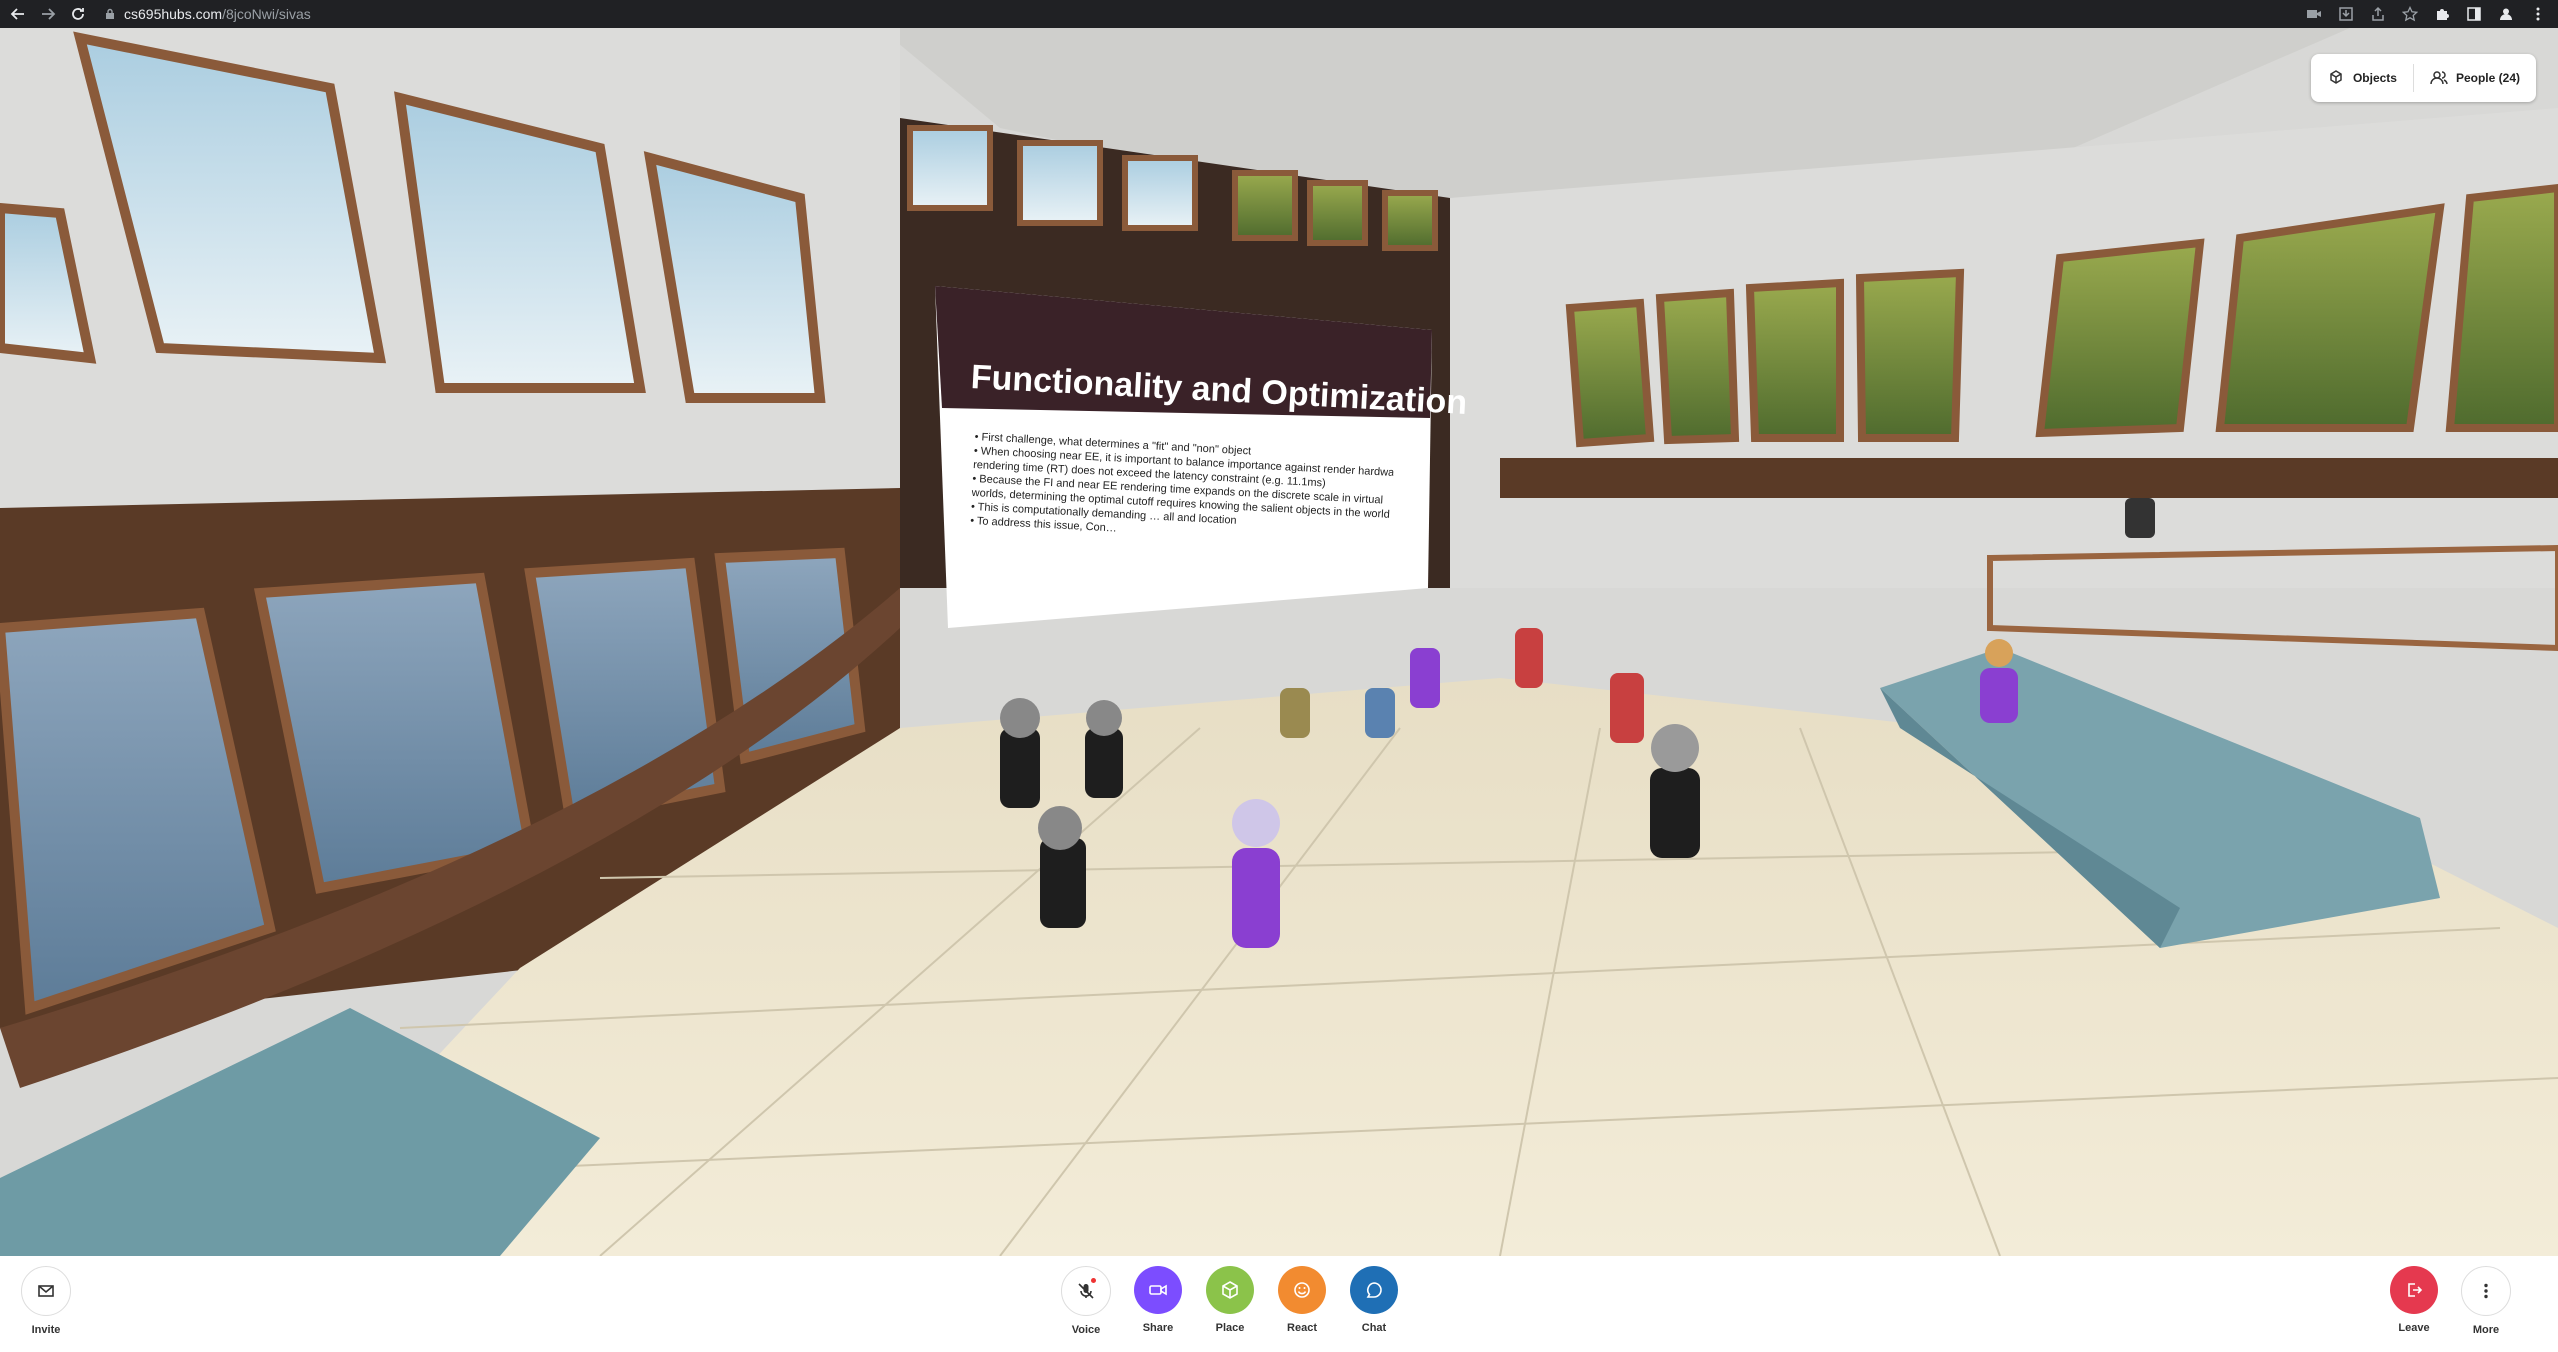 The image size is (2558, 1352). I want to click on smile-icon, so click(1302, 1290).